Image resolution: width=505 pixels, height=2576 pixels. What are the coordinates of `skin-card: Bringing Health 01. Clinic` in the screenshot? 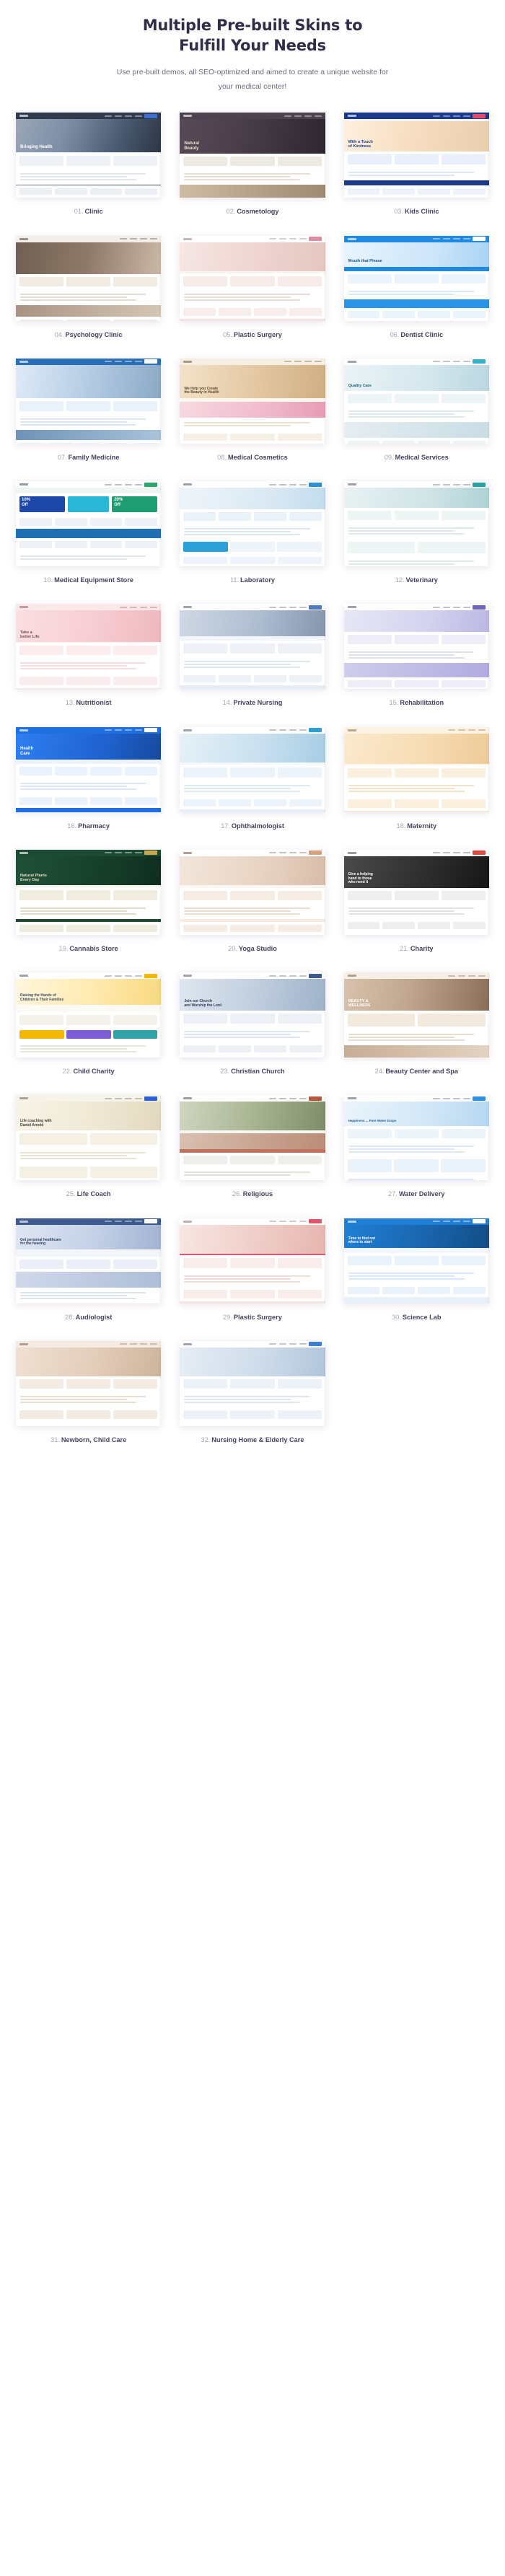 It's located at (89, 174).